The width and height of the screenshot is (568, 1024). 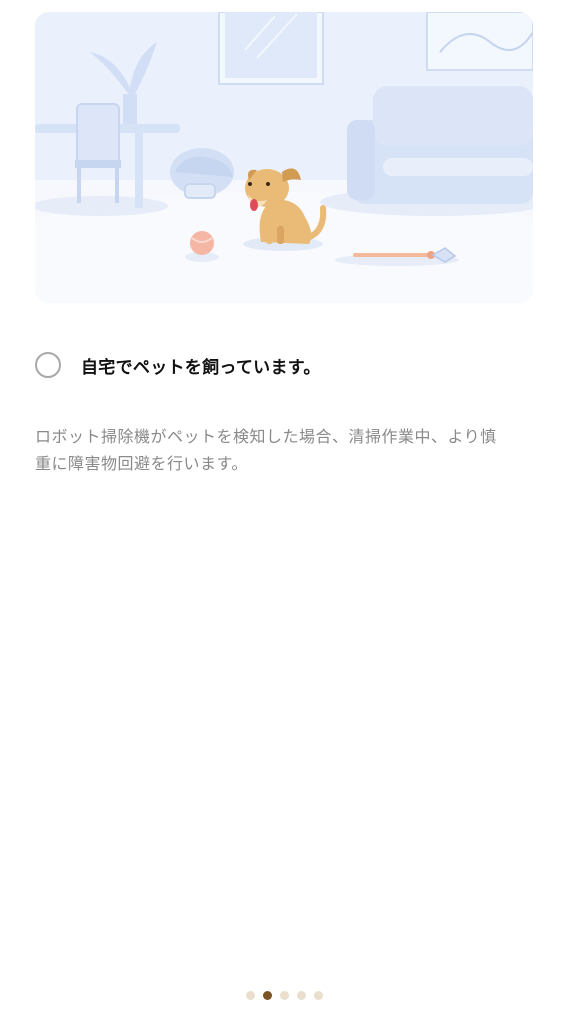 What do you see at coordinates (267, 995) in the screenshot?
I see `page-dot-active` at bounding box center [267, 995].